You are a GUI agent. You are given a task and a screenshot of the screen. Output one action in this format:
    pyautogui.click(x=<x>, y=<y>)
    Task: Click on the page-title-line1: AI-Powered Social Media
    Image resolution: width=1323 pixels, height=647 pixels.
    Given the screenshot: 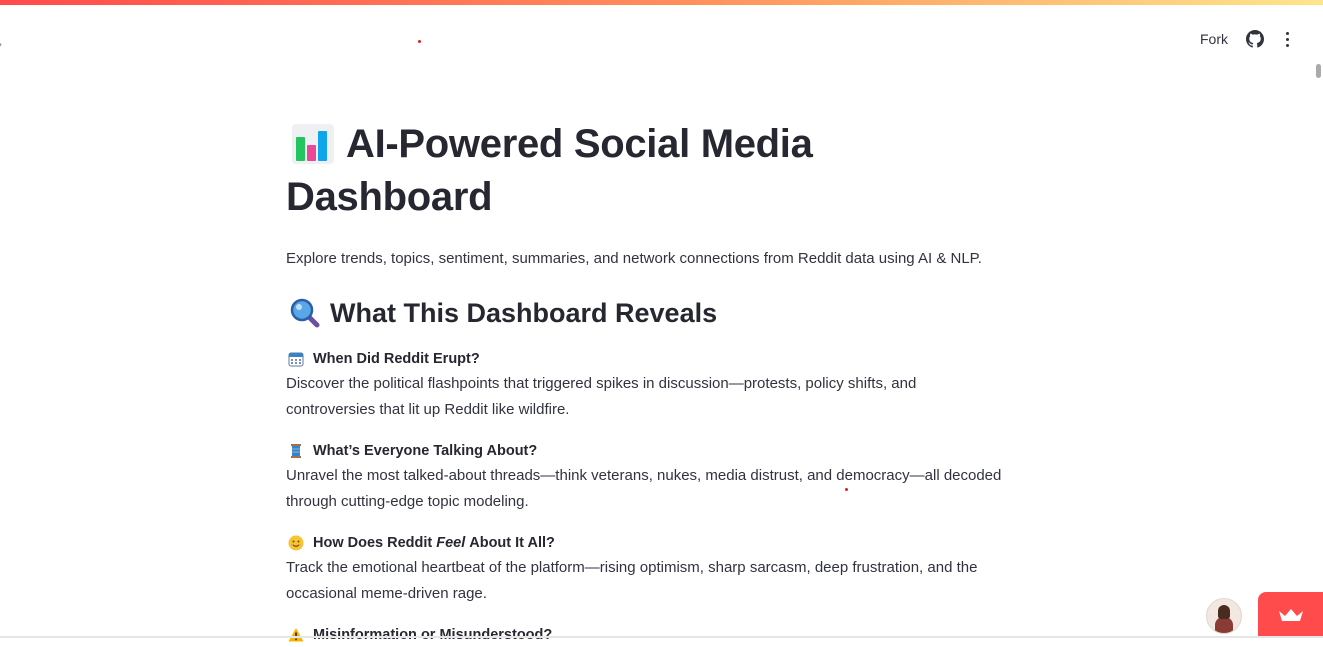 What is the action you would take?
    pyautogui.click(x=579, y=144)
    